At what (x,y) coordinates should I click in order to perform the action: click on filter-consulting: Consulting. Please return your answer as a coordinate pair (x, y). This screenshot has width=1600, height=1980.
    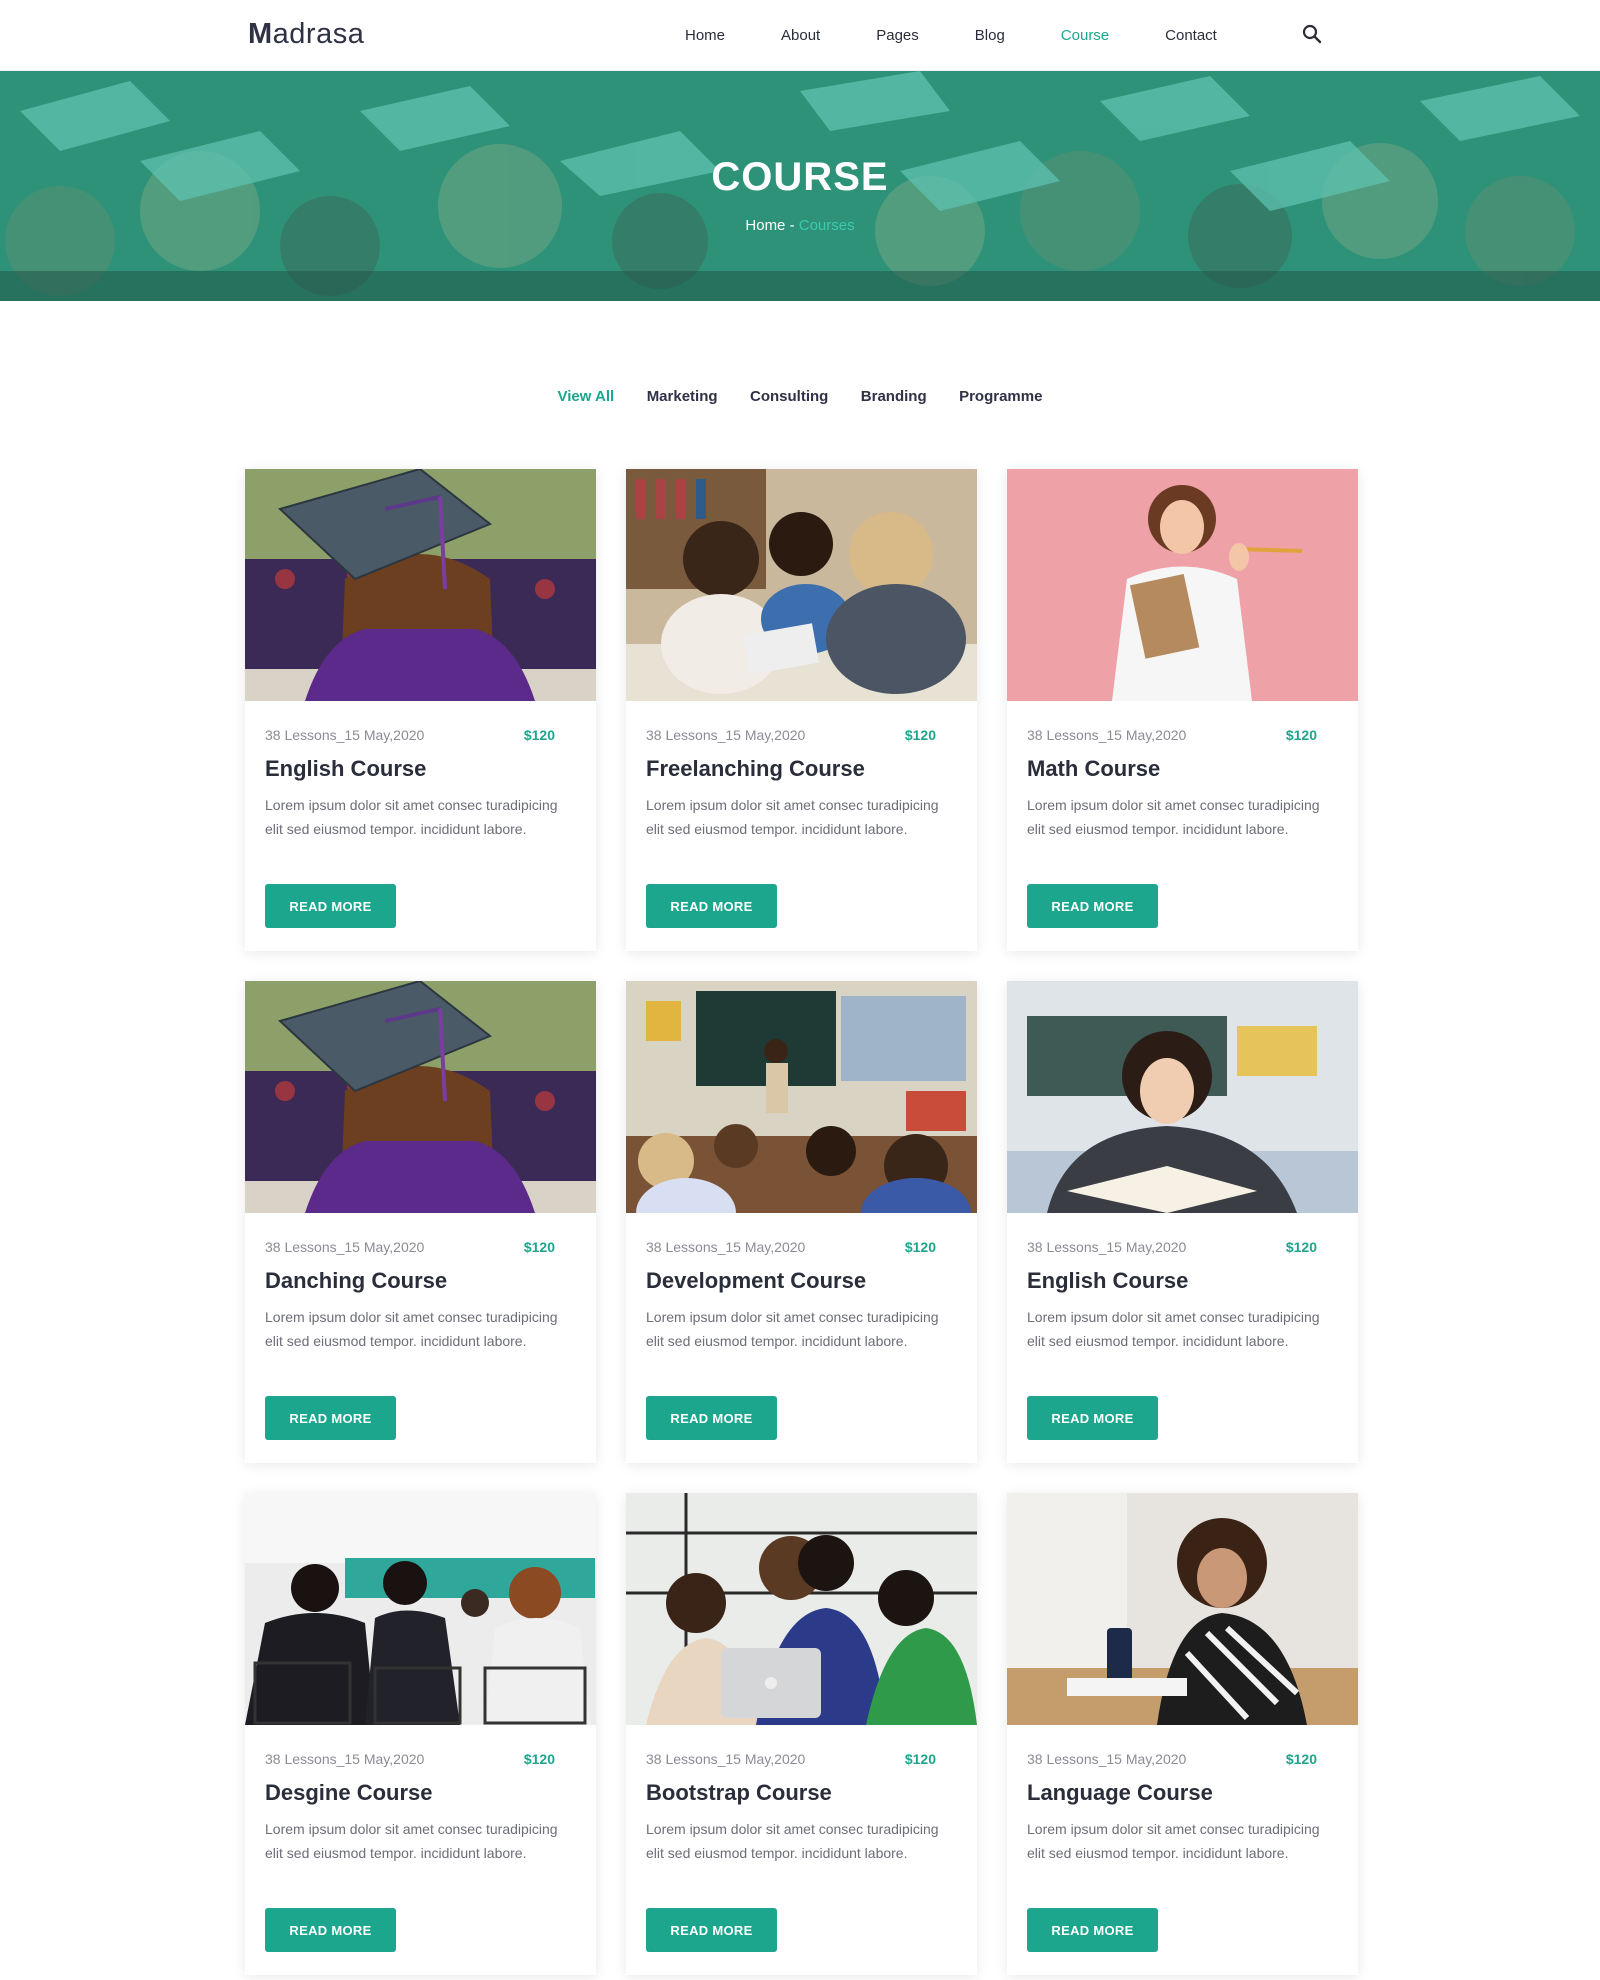
    Looking at the image, I should click on (789, 396).